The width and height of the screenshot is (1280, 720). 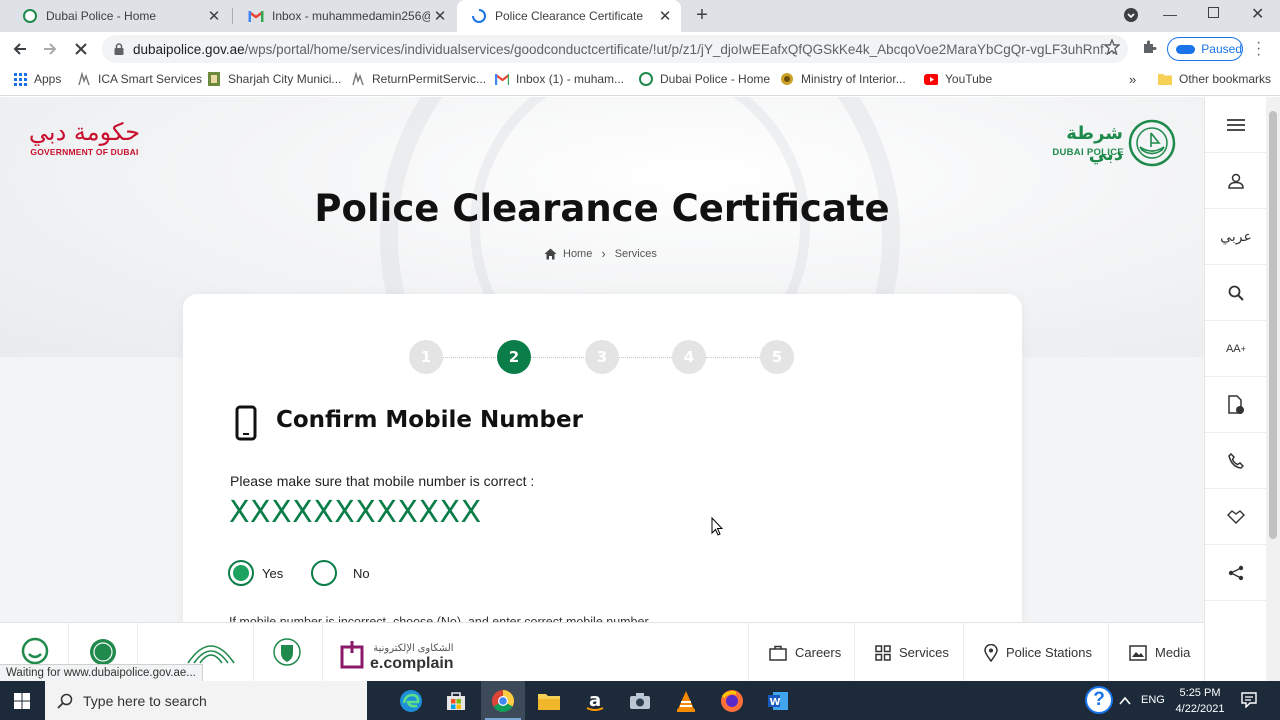 What do you see at coordinates (1131, 15) in the screenshot?
I see `tab-search-icon` at bounding box center [1131, 15].